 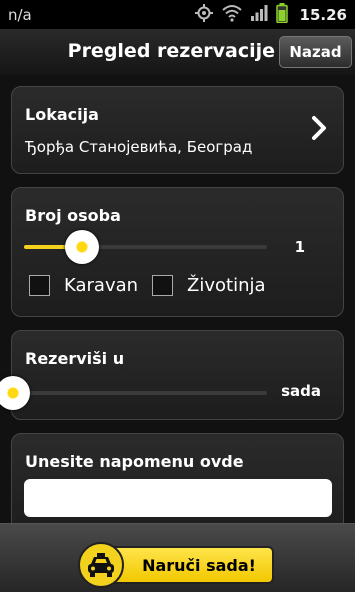 What do you see at coordinates (323, 14) in the screenshot?
I see `clock: 15.26` at bounding box center [323, 14].